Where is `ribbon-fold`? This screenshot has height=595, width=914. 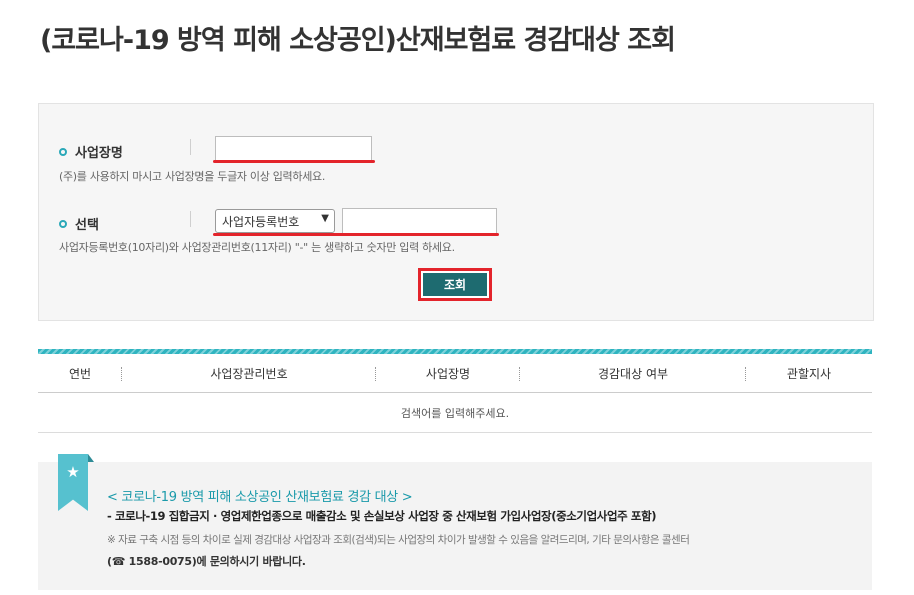
ribbon-fold is located at coordinates (91, 458).